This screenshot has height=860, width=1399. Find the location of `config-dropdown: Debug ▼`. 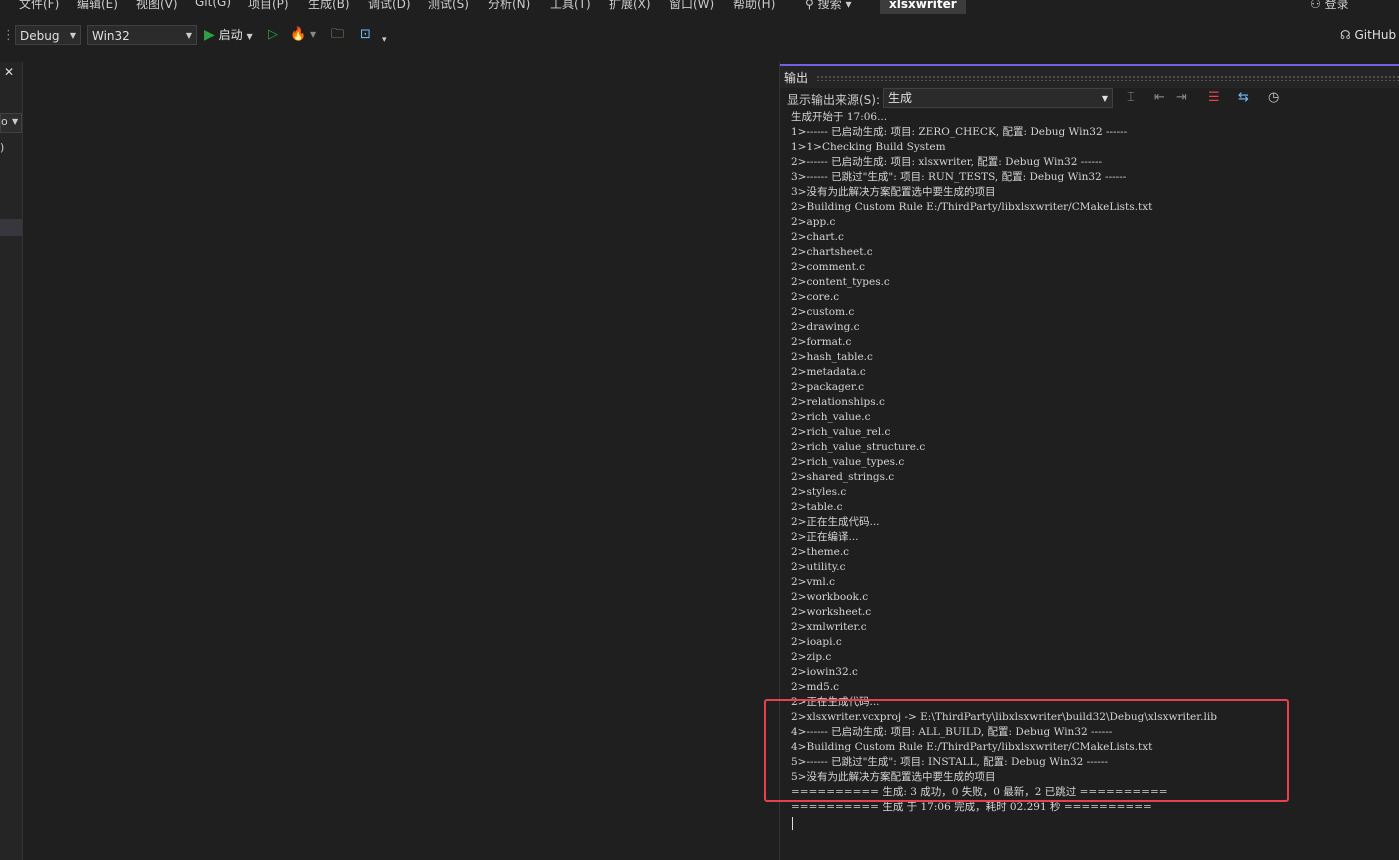

config-dropdown: Debug ▼ is located at coordinates (48, 35).